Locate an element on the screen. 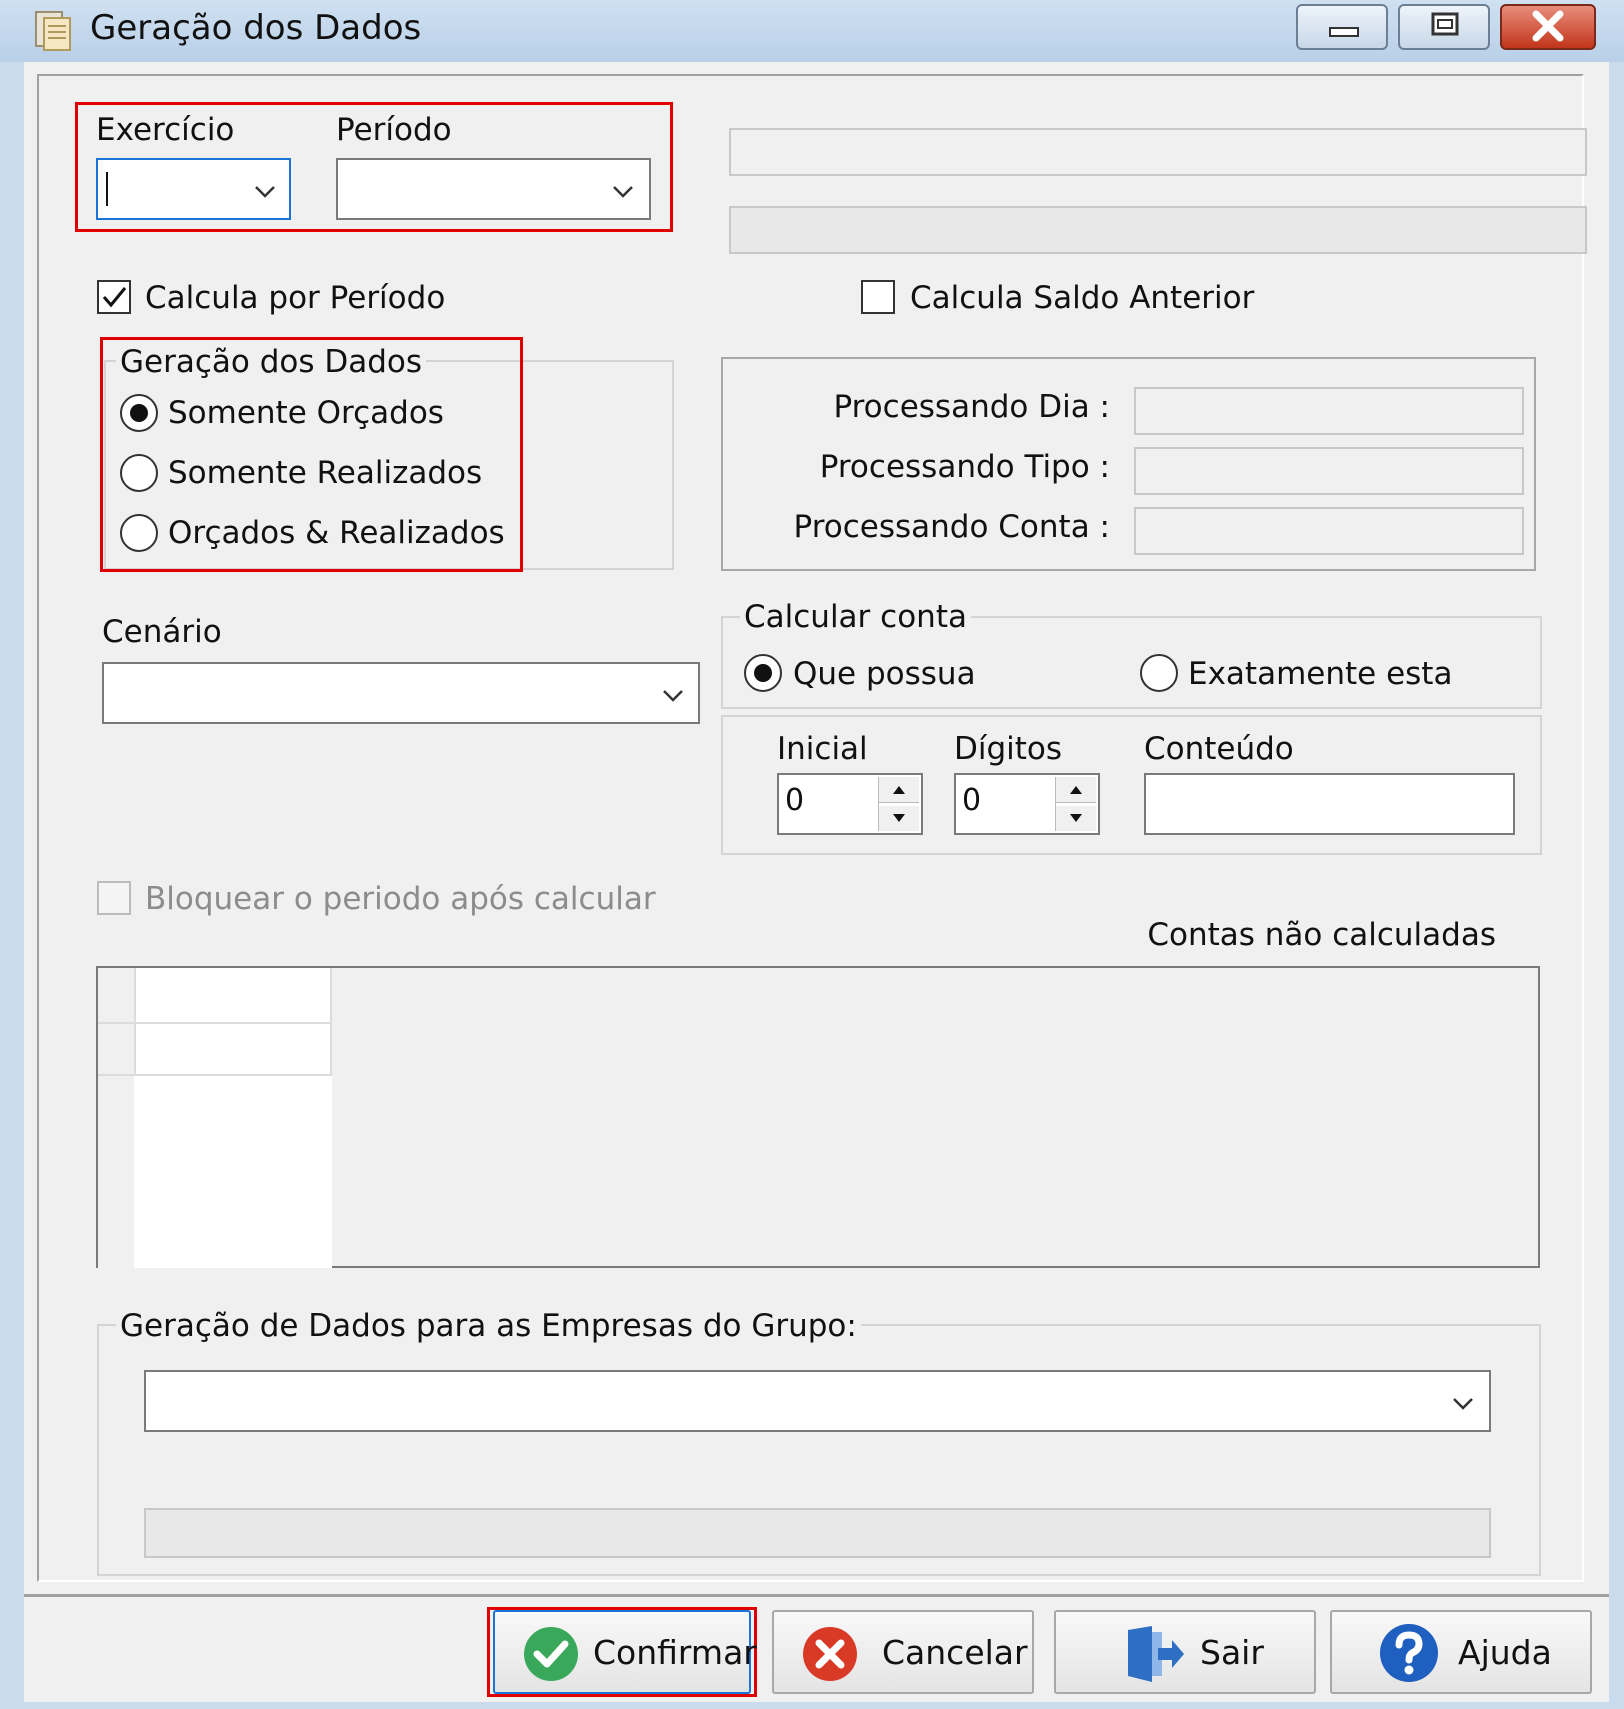  ajuda-button: Ajuda is located at coordinates (1461, 1652).